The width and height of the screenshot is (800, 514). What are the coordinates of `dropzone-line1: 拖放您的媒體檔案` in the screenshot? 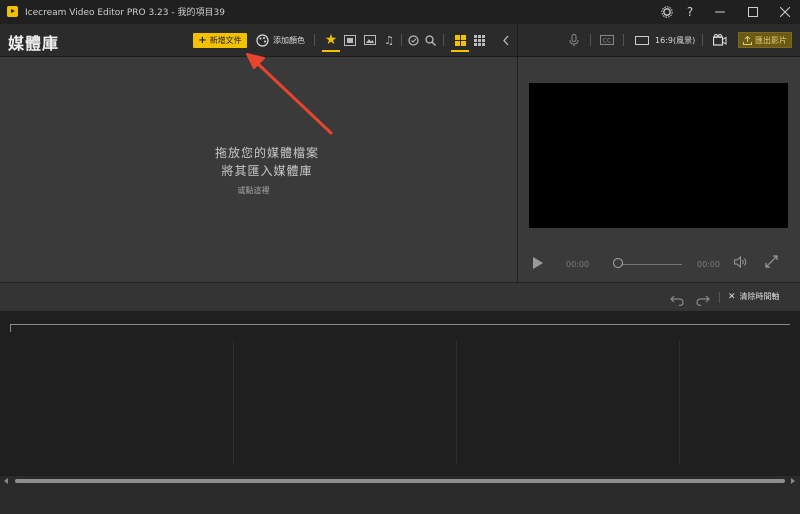 It's located at (266, 153).